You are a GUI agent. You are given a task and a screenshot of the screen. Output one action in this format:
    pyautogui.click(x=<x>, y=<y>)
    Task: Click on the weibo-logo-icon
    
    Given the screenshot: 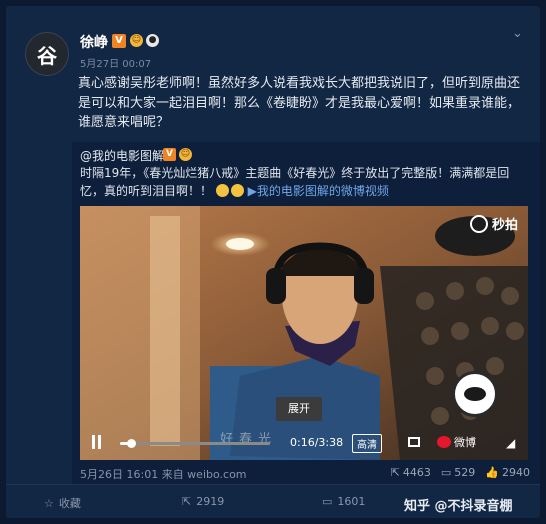 What is the action you would take?
    pyautogui.click(x=444, y=442)
    